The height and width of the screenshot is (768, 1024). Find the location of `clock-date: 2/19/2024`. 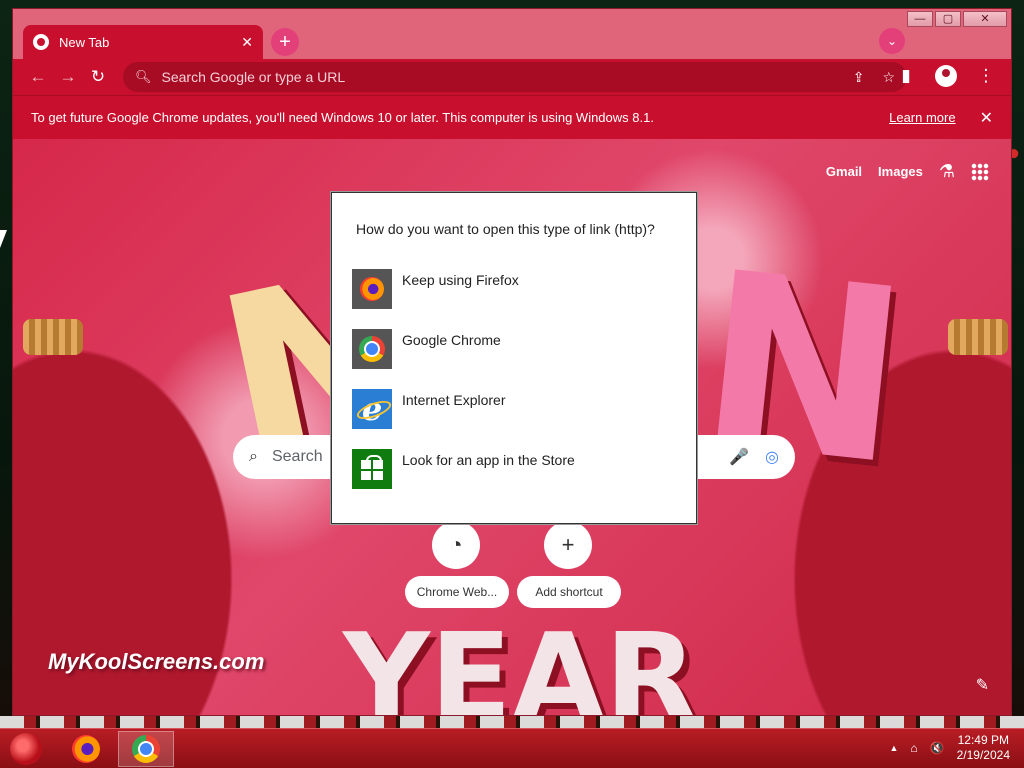

clock-date: 2/19/2024 is located at coordinates (983, 755).